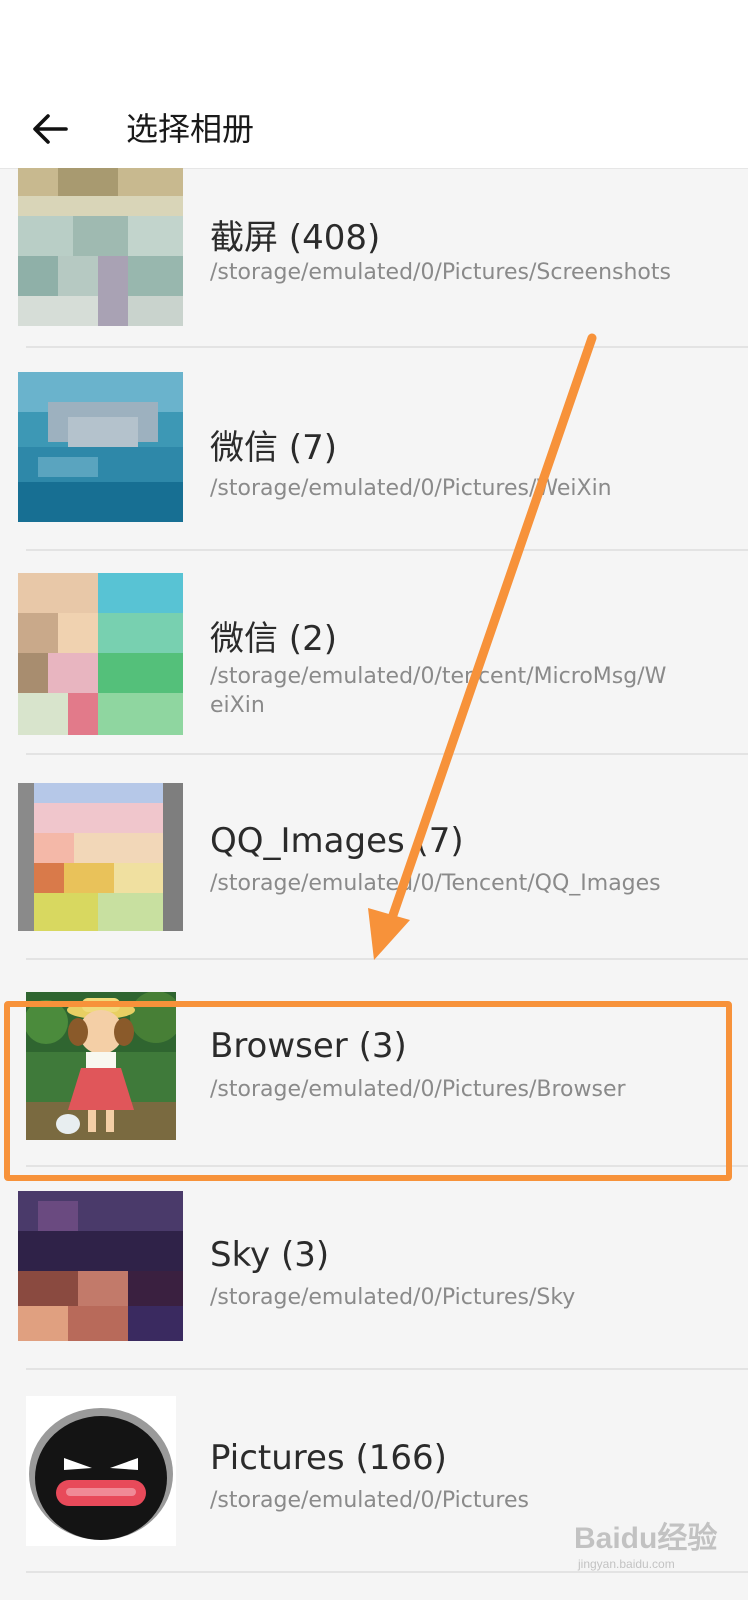 The image size is (748, 1600). What do you see at coordinates (328, 1458) in the screenshot?
I see `album-title: Pictures (166)` at bounding box center [328, 1458].